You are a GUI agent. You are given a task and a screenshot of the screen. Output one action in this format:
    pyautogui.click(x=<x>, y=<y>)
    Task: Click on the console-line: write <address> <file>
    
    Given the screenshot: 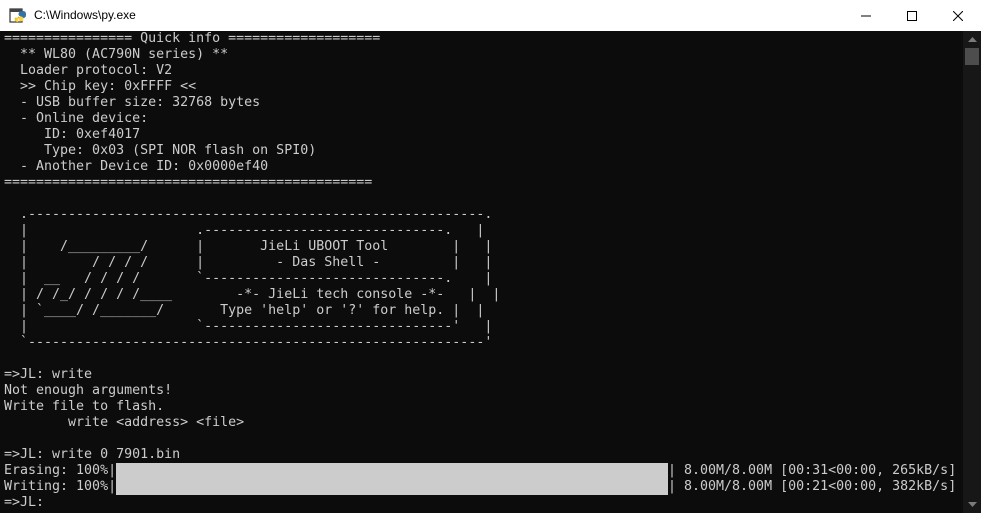 What is the action you would take?
    pyautogui.click(x=124, y=422)
    